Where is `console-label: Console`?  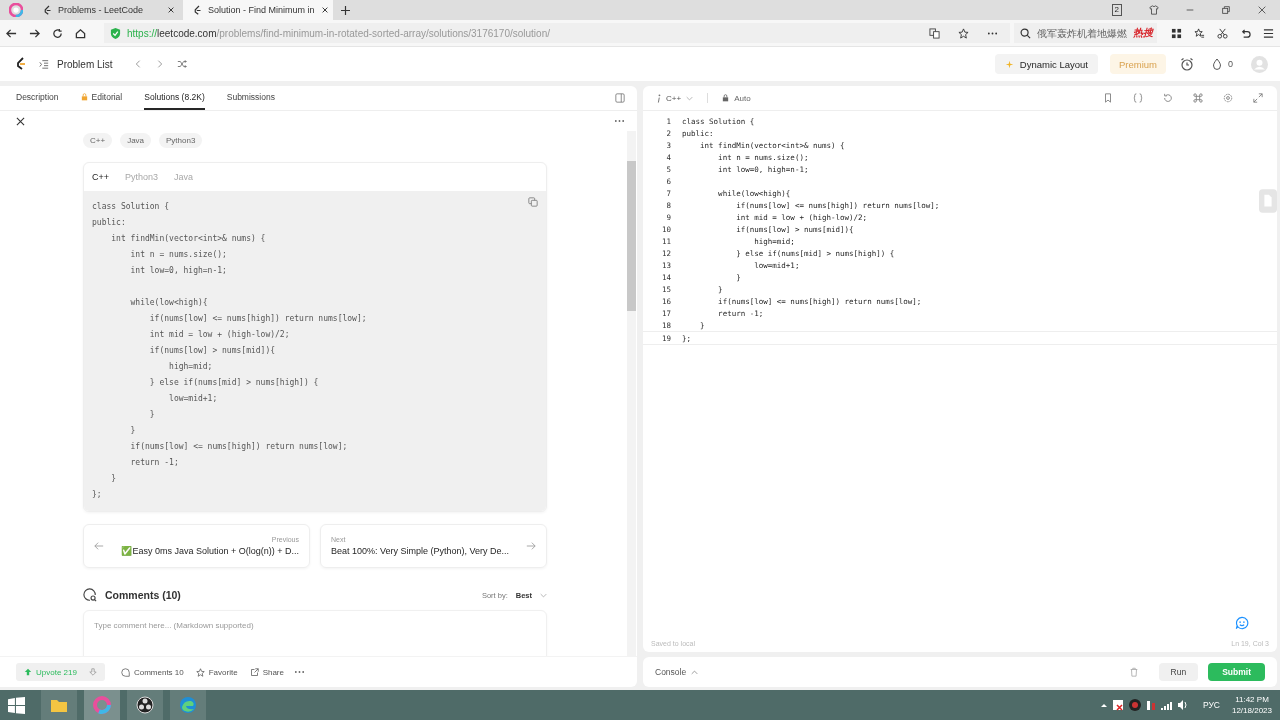
console-label: Console is located at coordinates (671, 672).